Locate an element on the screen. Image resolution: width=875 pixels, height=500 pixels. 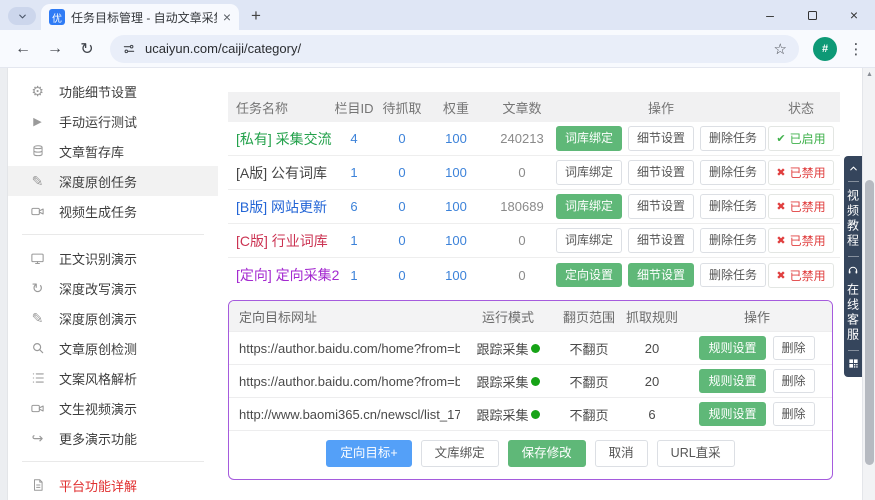
video-icon is located at coordinates (37, 211).